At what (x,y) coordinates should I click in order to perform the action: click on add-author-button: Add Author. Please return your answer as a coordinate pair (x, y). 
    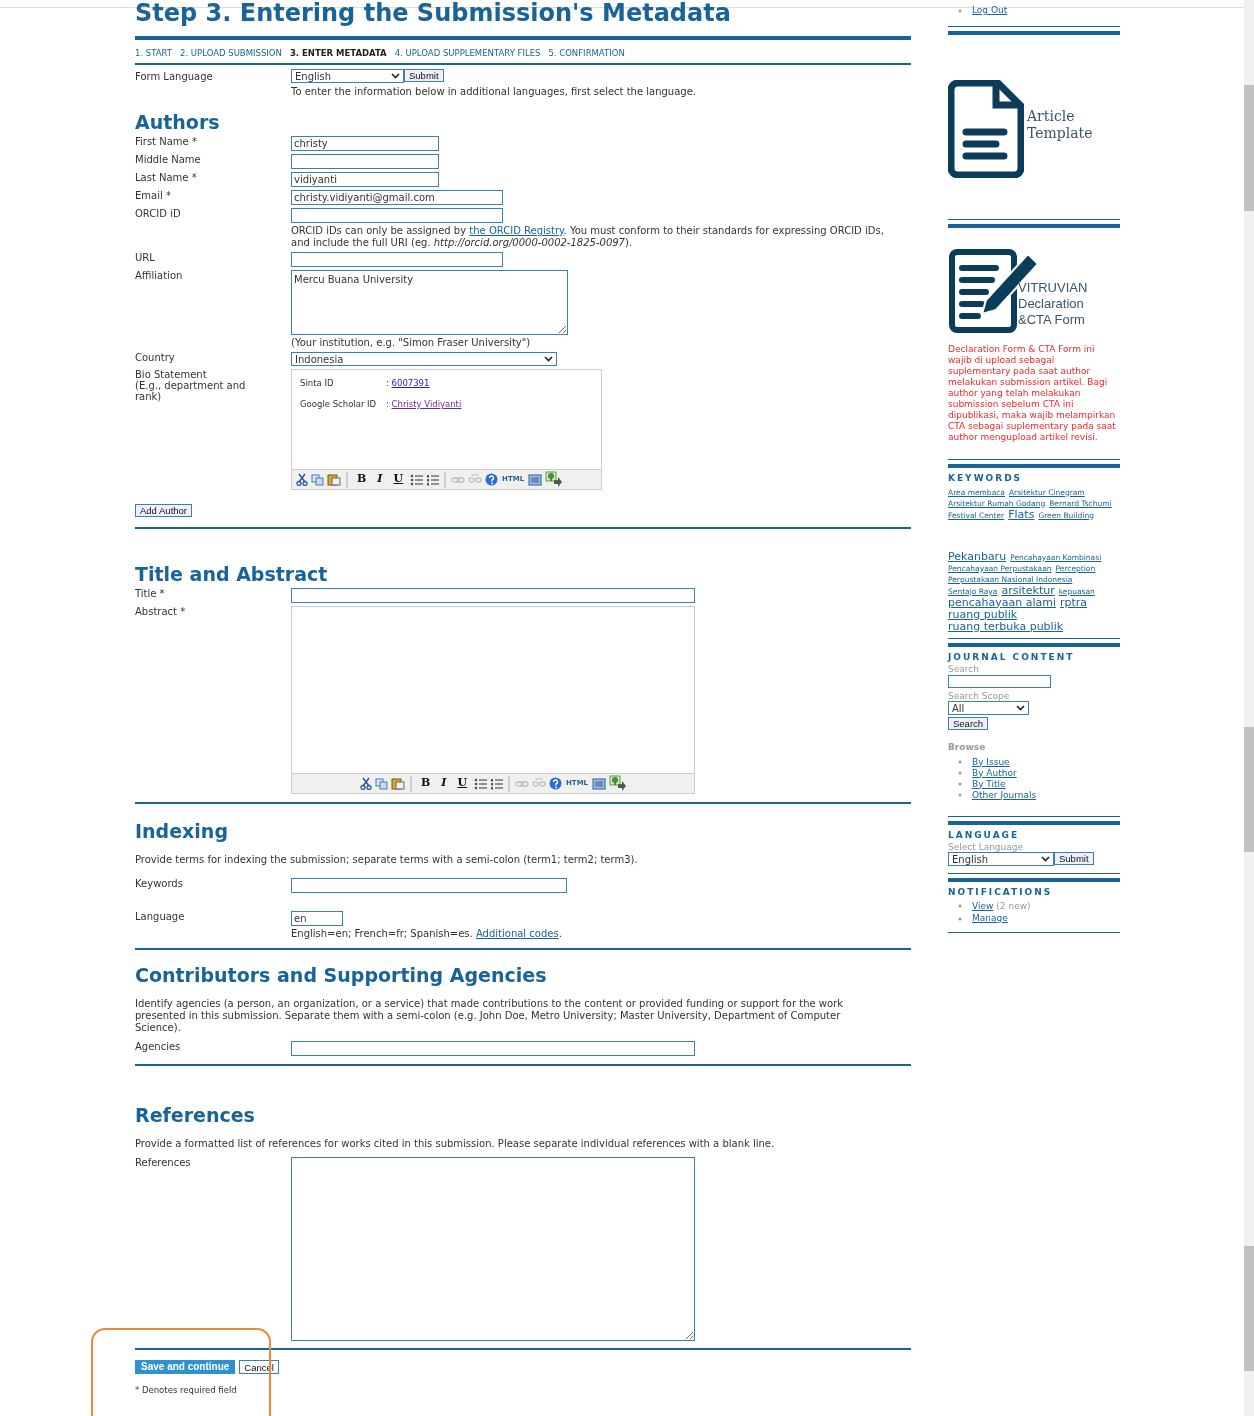
    Looking at the image, I should click on (163, 510).